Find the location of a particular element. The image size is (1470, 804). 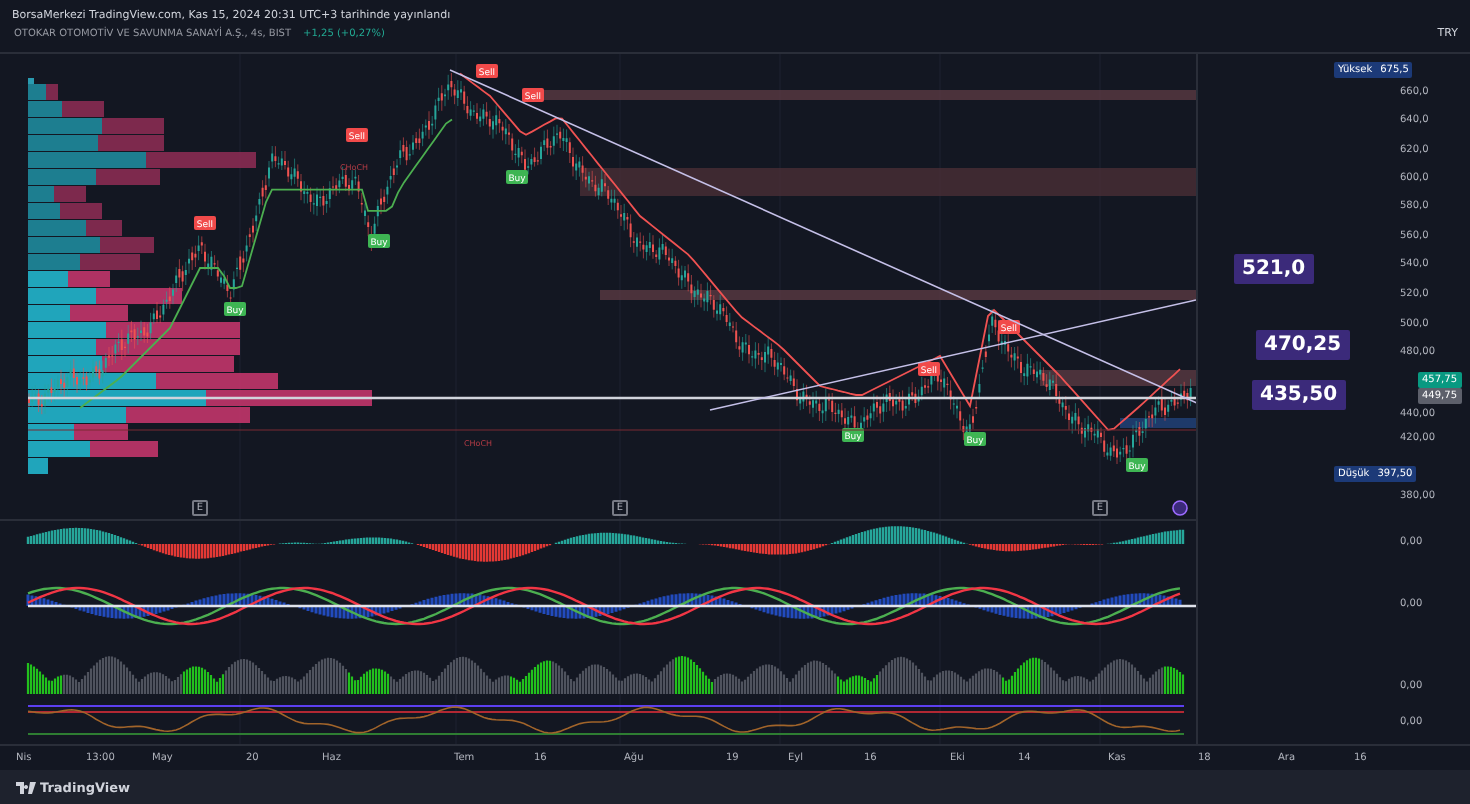

logo-icon is located at coordinates (26, 787).